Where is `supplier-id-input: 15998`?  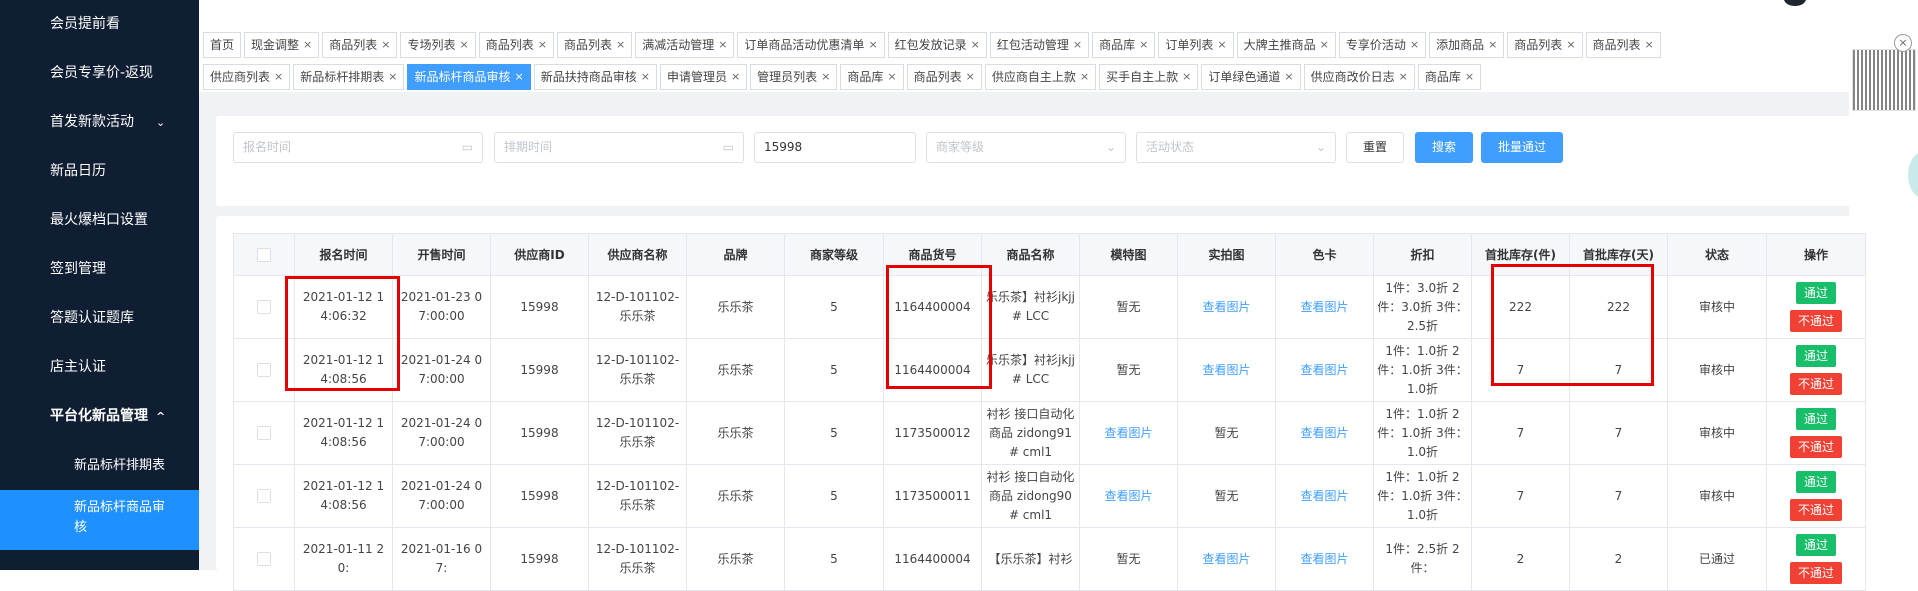
supplier-id-input: 15998 is located at coordinates (835, 147).